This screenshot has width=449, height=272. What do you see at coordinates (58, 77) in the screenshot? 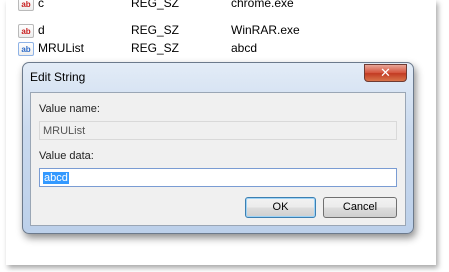
I see `dialog-title: Edit String` at bounding box center [58, 77].